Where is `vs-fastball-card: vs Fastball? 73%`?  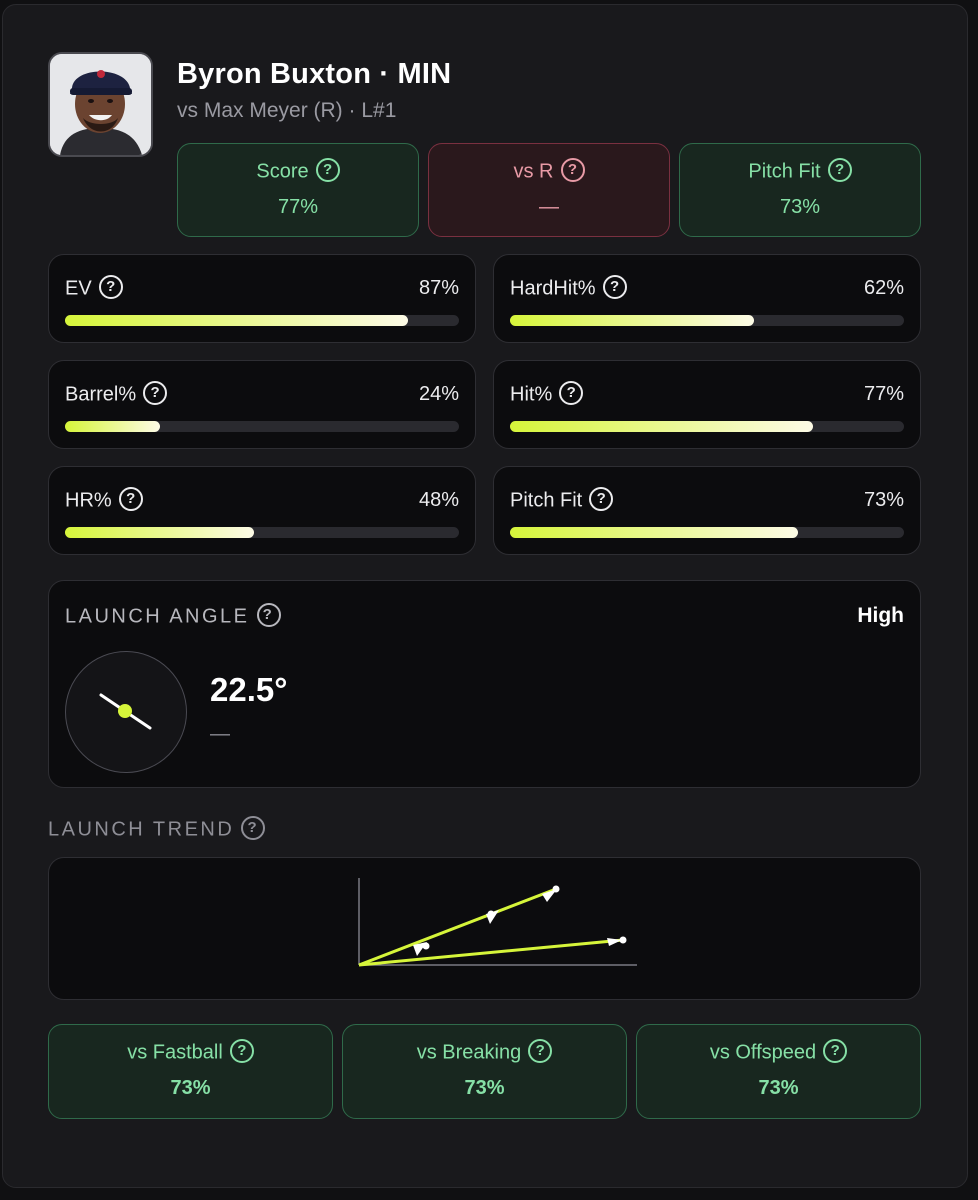 vs-fastball-card: vs Fastball? 73% is located at coordinates (190, 1071).